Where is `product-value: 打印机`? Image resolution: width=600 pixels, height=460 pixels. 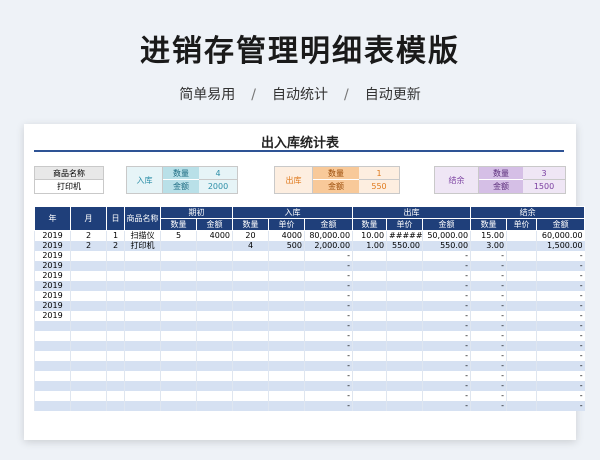
product-value: 打印机 is located at coordinates (69, 186).